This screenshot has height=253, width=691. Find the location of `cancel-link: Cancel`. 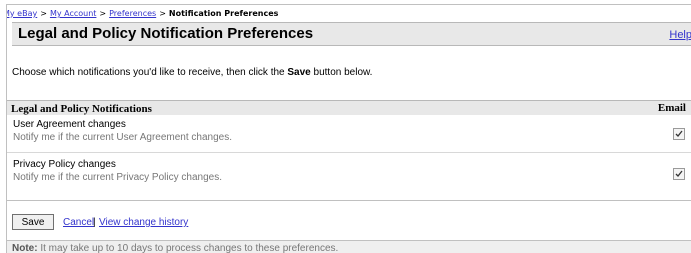

cancel-link: Cancel is located at coordinates (78, 222).